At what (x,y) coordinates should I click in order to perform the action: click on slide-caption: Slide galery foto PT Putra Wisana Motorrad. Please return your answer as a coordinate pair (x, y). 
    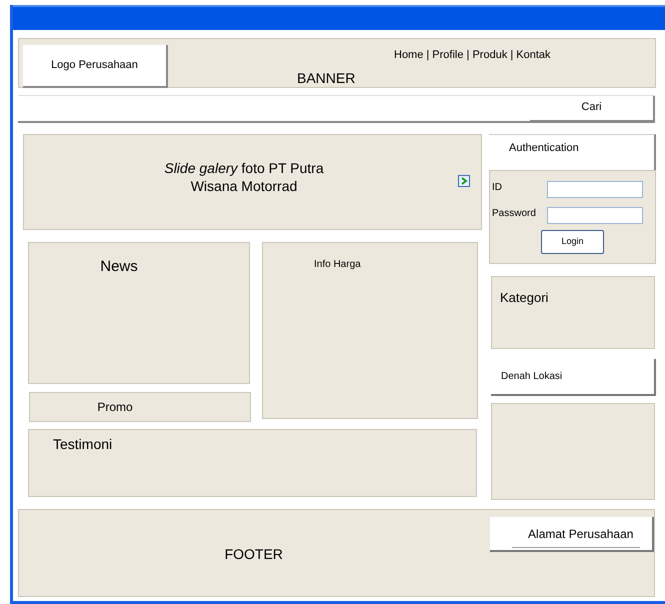
    Looking at the image, I should click on (244, 177).